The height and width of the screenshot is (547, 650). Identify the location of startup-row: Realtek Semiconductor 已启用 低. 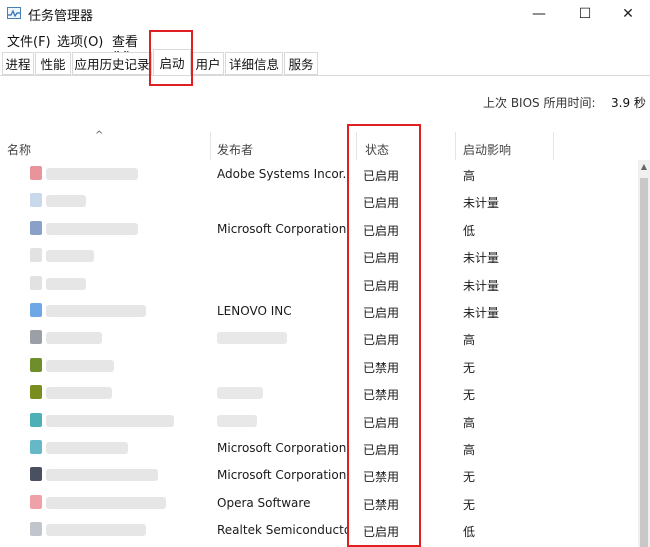
(319, 529).